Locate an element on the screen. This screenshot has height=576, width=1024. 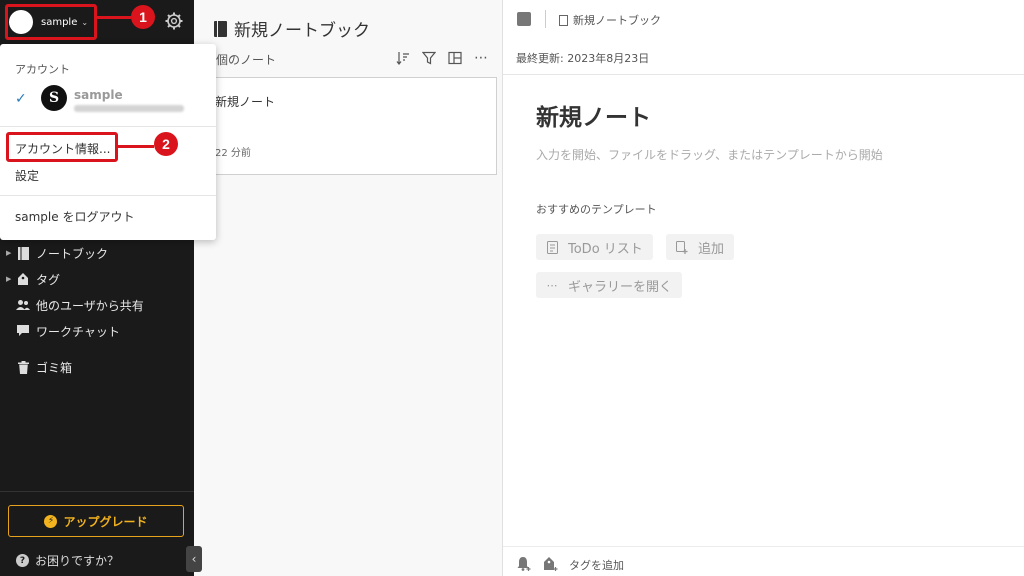
help-link: ? お困りですか？ is located at coordinates (67, 560).